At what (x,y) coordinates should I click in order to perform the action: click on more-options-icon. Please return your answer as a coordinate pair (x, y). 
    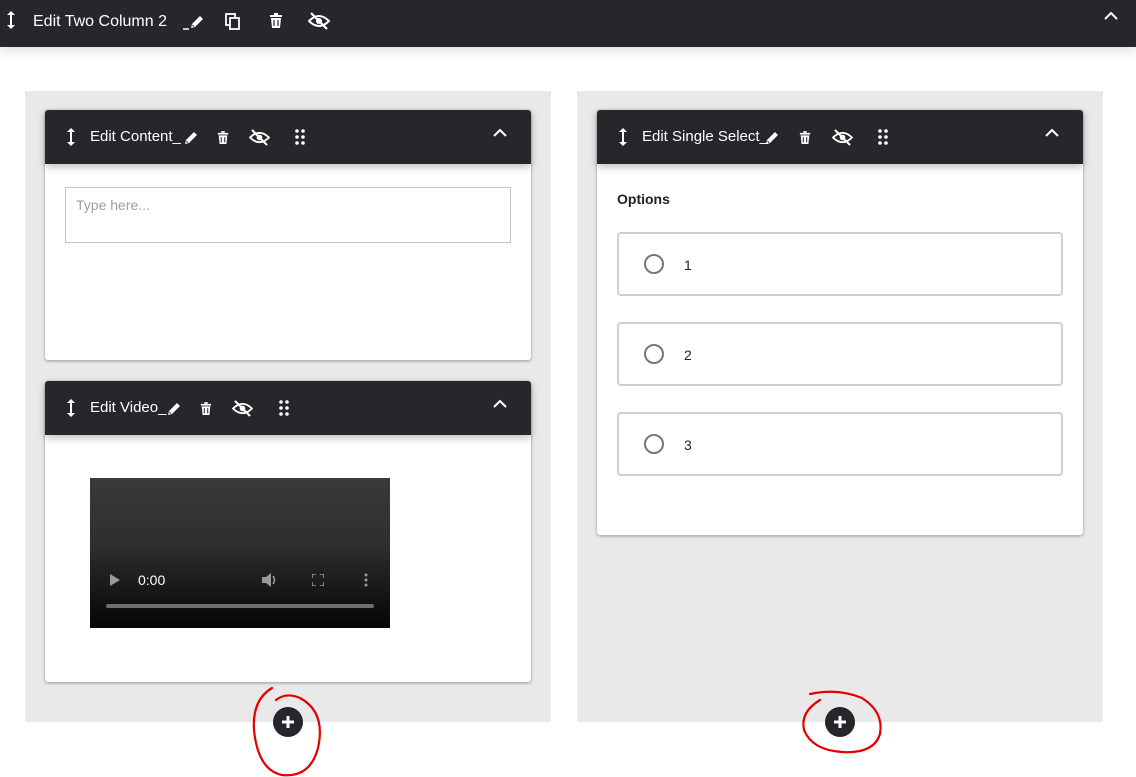
    Looking at the image, I should click on (366, 580).